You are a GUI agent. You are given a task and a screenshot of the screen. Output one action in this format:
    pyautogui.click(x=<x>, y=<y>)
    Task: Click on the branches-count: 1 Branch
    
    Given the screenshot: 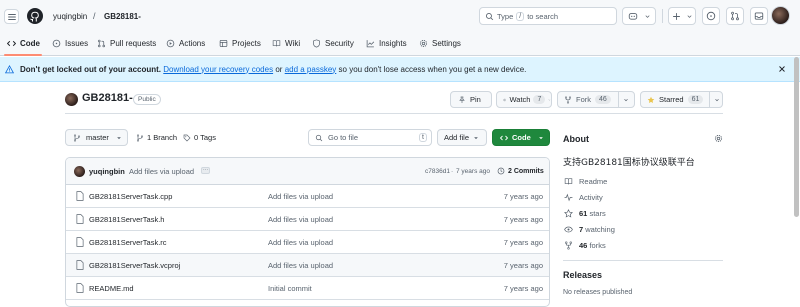 What is the action you would take?
    pyautogui.click(x=162, y=137)
    